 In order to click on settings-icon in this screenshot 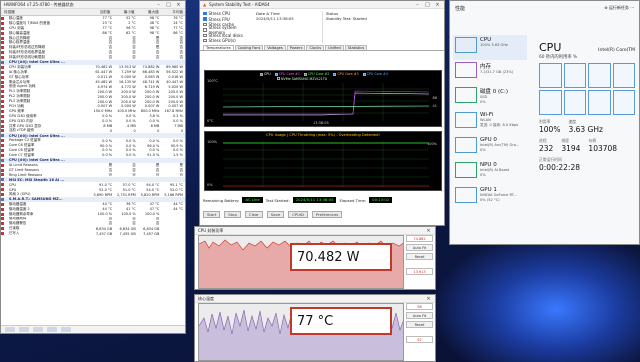, I will do `click(52, 329)`.